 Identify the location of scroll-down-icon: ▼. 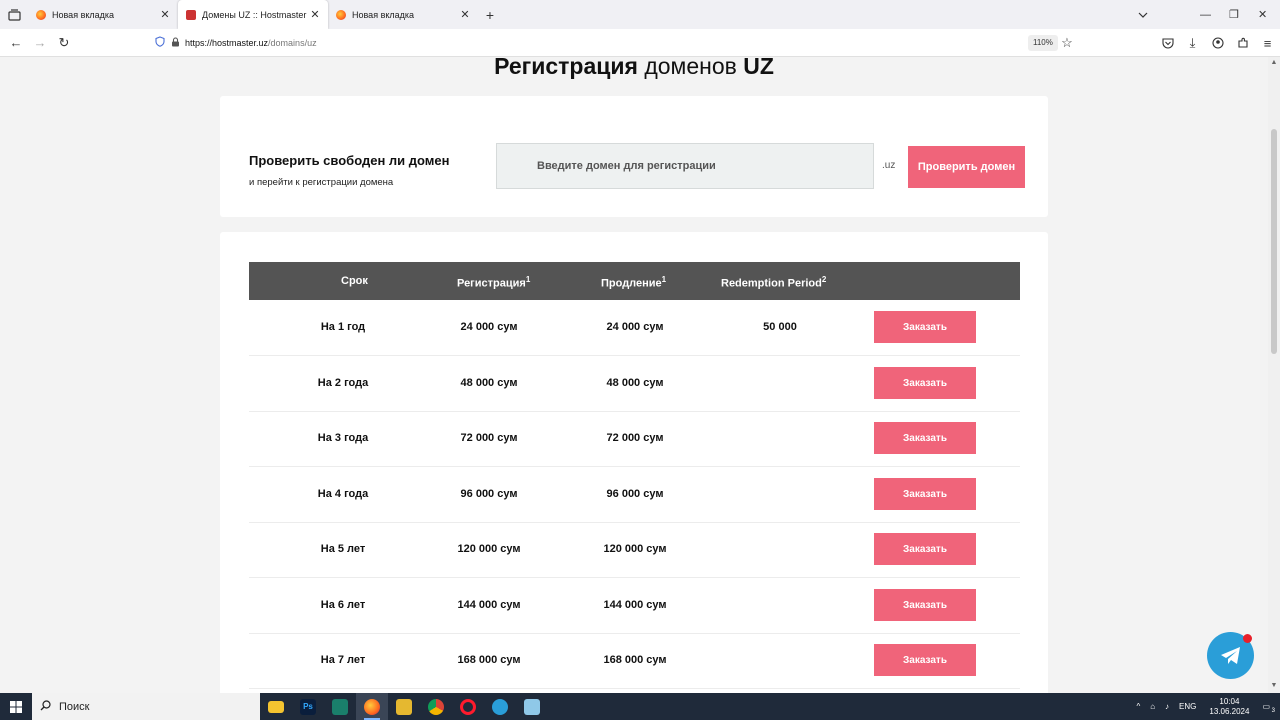
(1274, 685).